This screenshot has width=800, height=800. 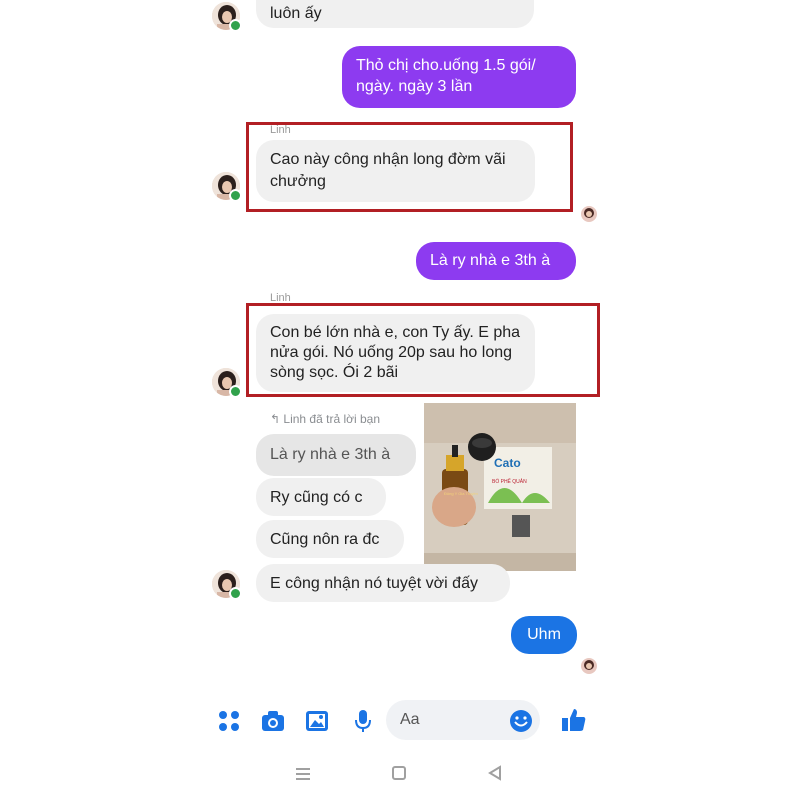 What do you see at coordinates (325, 539) in the screenshot?
I see `message-text: Cũng nôn ra đc` at bounding box center [325, 539].